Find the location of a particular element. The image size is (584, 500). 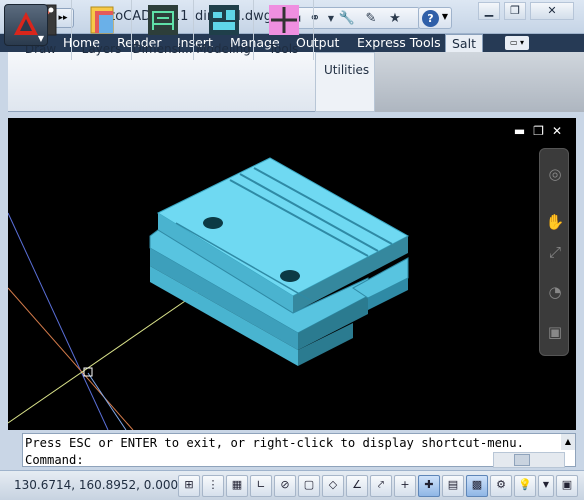

tools-button: Tools is located at coordinates (284, 30).